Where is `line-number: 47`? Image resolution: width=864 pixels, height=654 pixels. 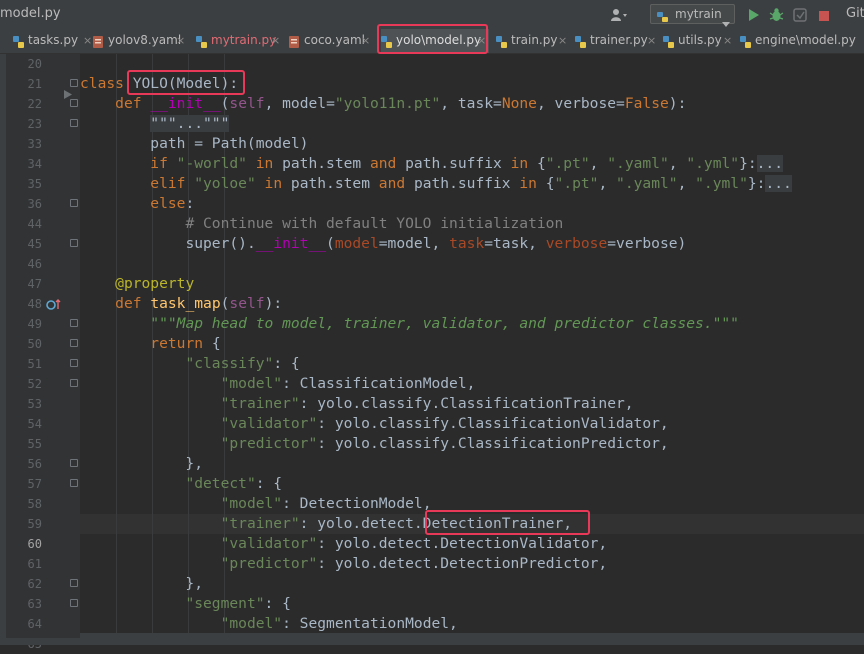 line-number: 47 is located at coordinates (27, 284).